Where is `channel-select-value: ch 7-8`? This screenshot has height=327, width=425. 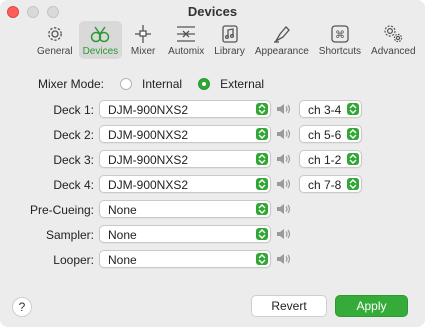 channel-select-value: ch 7-8 is located at coordinates (325, 185).